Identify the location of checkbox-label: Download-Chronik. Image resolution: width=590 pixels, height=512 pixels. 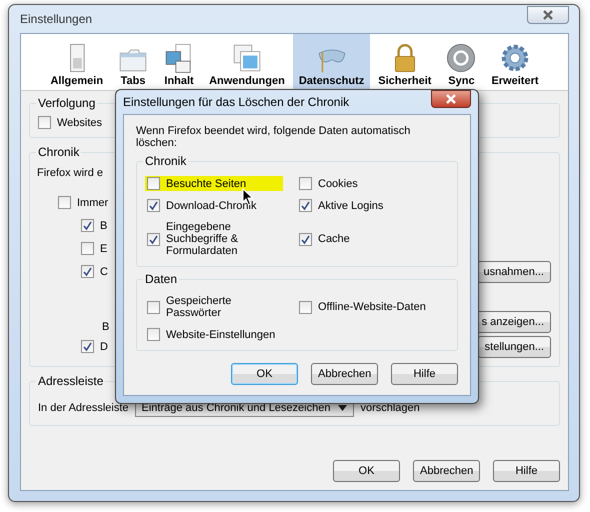
(212, 206).